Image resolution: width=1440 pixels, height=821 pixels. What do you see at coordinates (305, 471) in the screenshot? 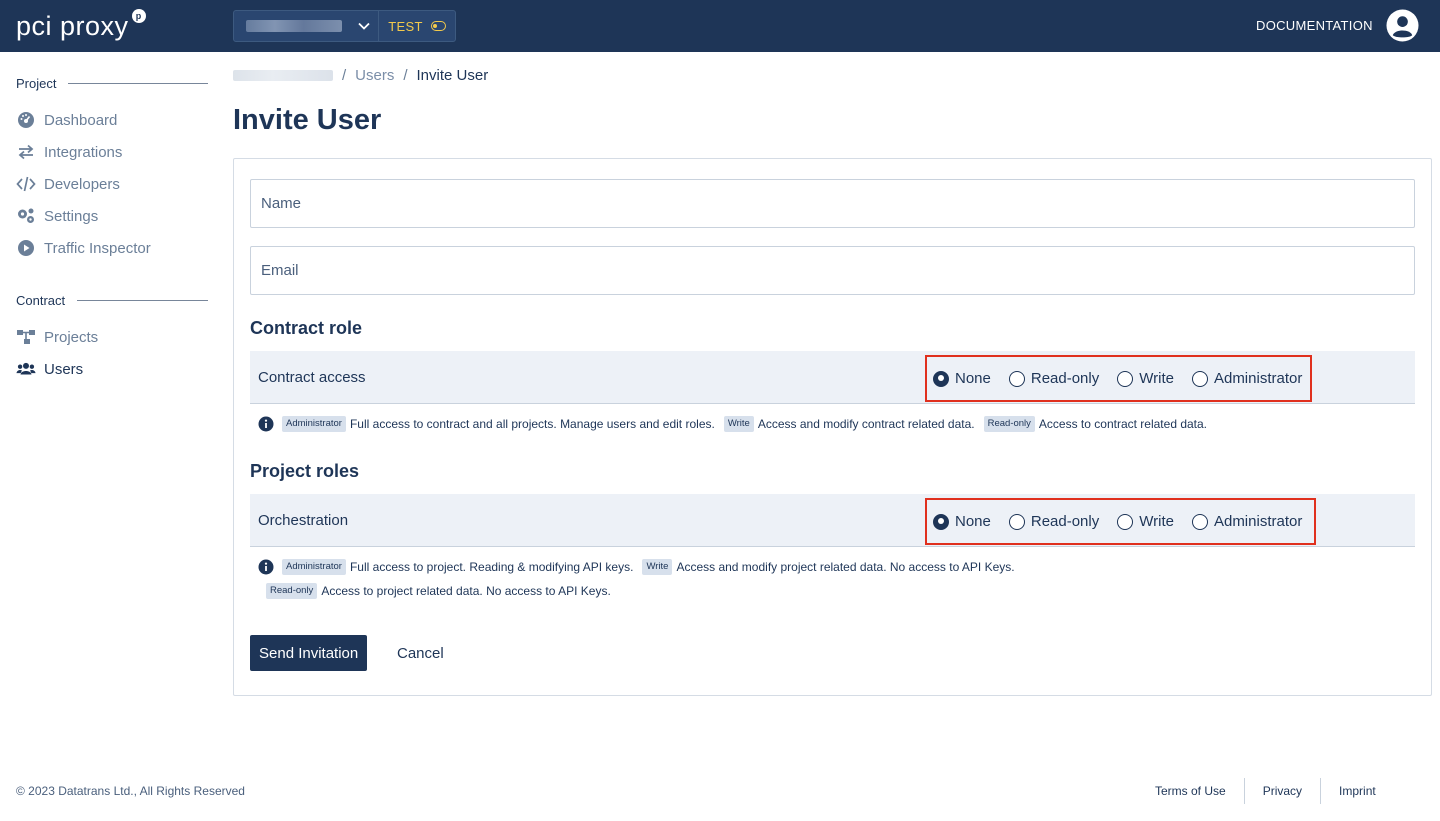
I see `project-roles-title: Project roles` at bounding box center [305, 471].